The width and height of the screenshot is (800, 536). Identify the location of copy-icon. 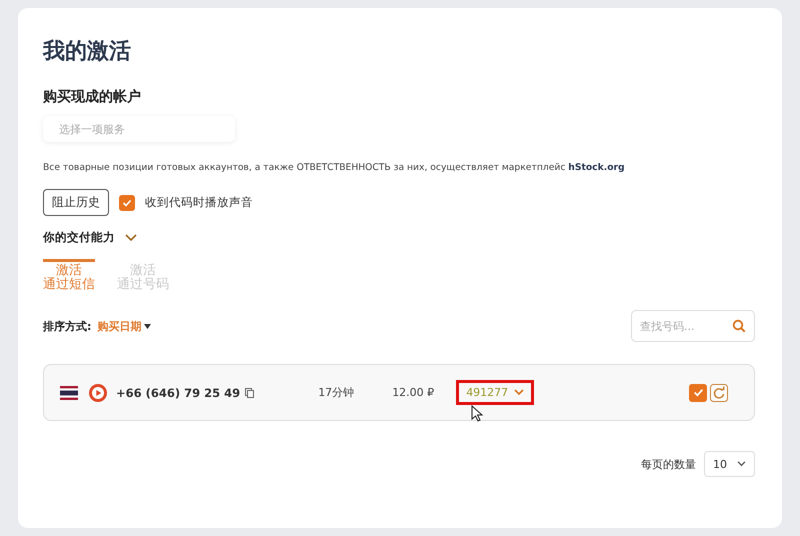
(249, 393).